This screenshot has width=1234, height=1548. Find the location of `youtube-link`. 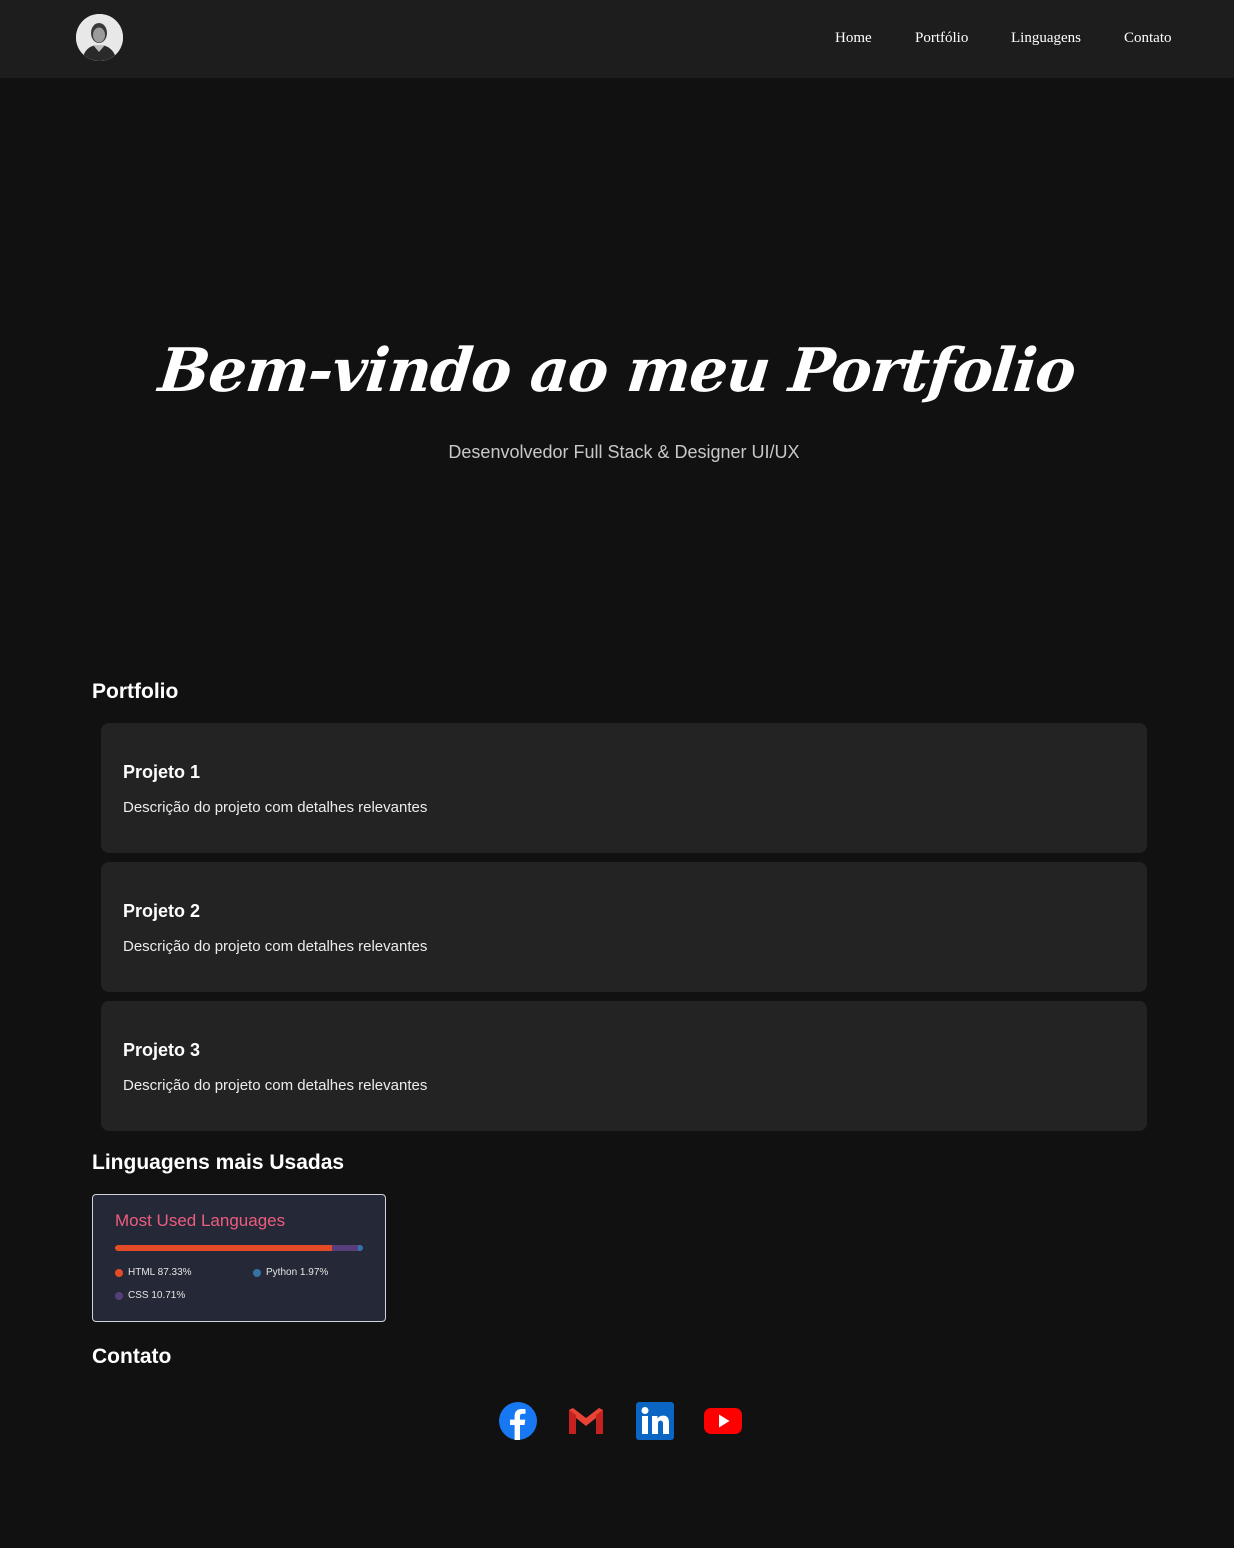

youtube-link is located at coordinates (723, 1421).